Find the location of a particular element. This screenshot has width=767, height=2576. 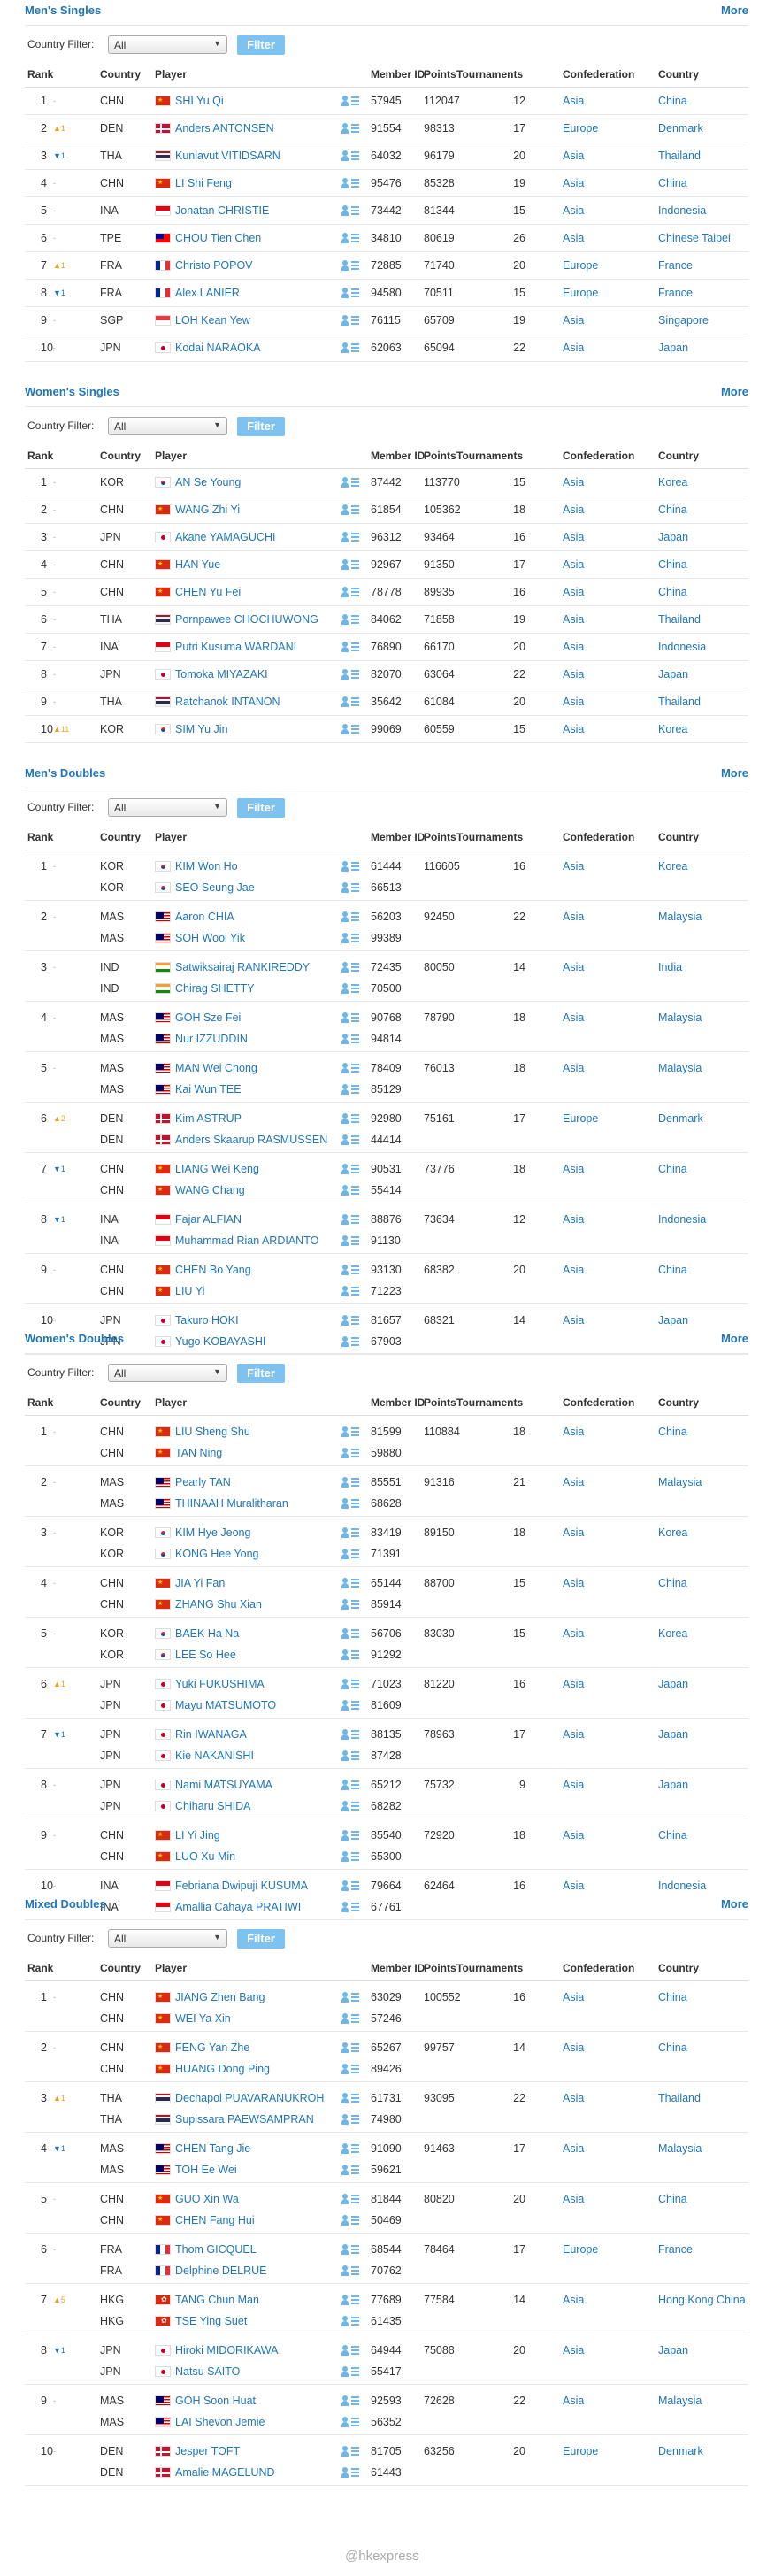

player-name-link: Yuki FUKUSHIMA is located at coordinates (220, 1684).